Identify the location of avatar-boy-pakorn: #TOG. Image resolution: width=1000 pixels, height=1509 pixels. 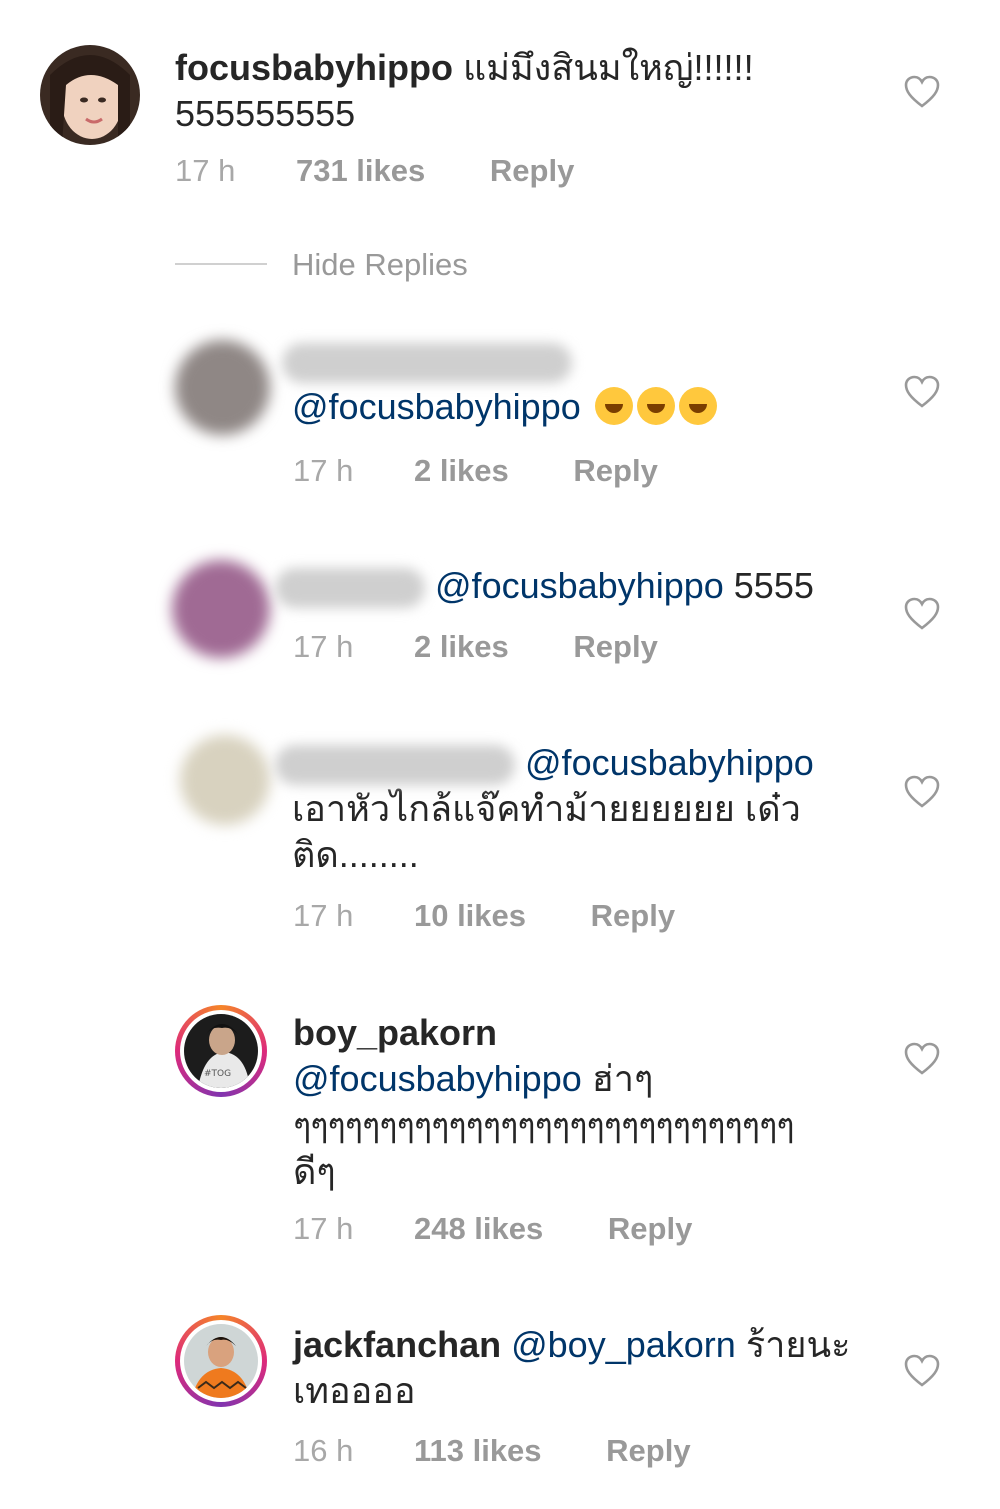
(221, 1051).